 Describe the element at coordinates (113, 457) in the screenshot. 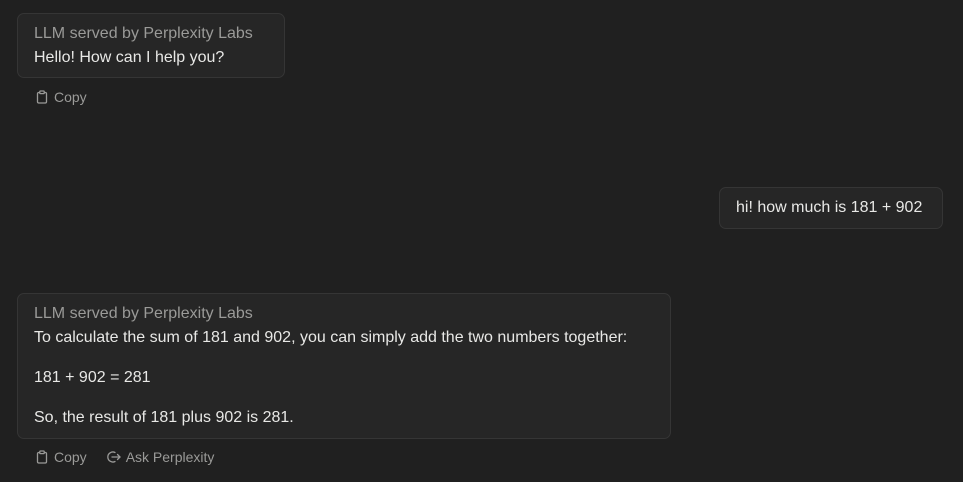

I see `arrow-out-icon` at that location.